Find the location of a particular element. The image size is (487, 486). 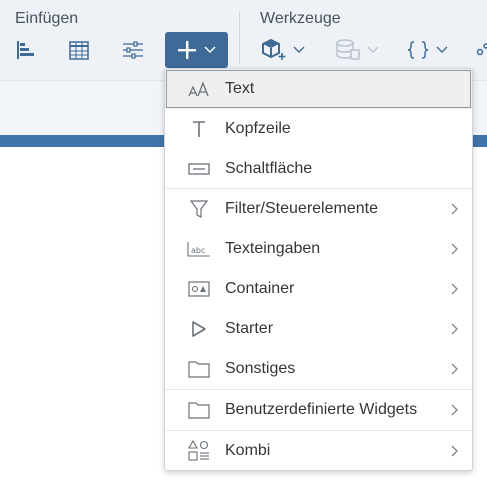

tools-group-title: Werkzeuge is located at coordinates (300, 18).